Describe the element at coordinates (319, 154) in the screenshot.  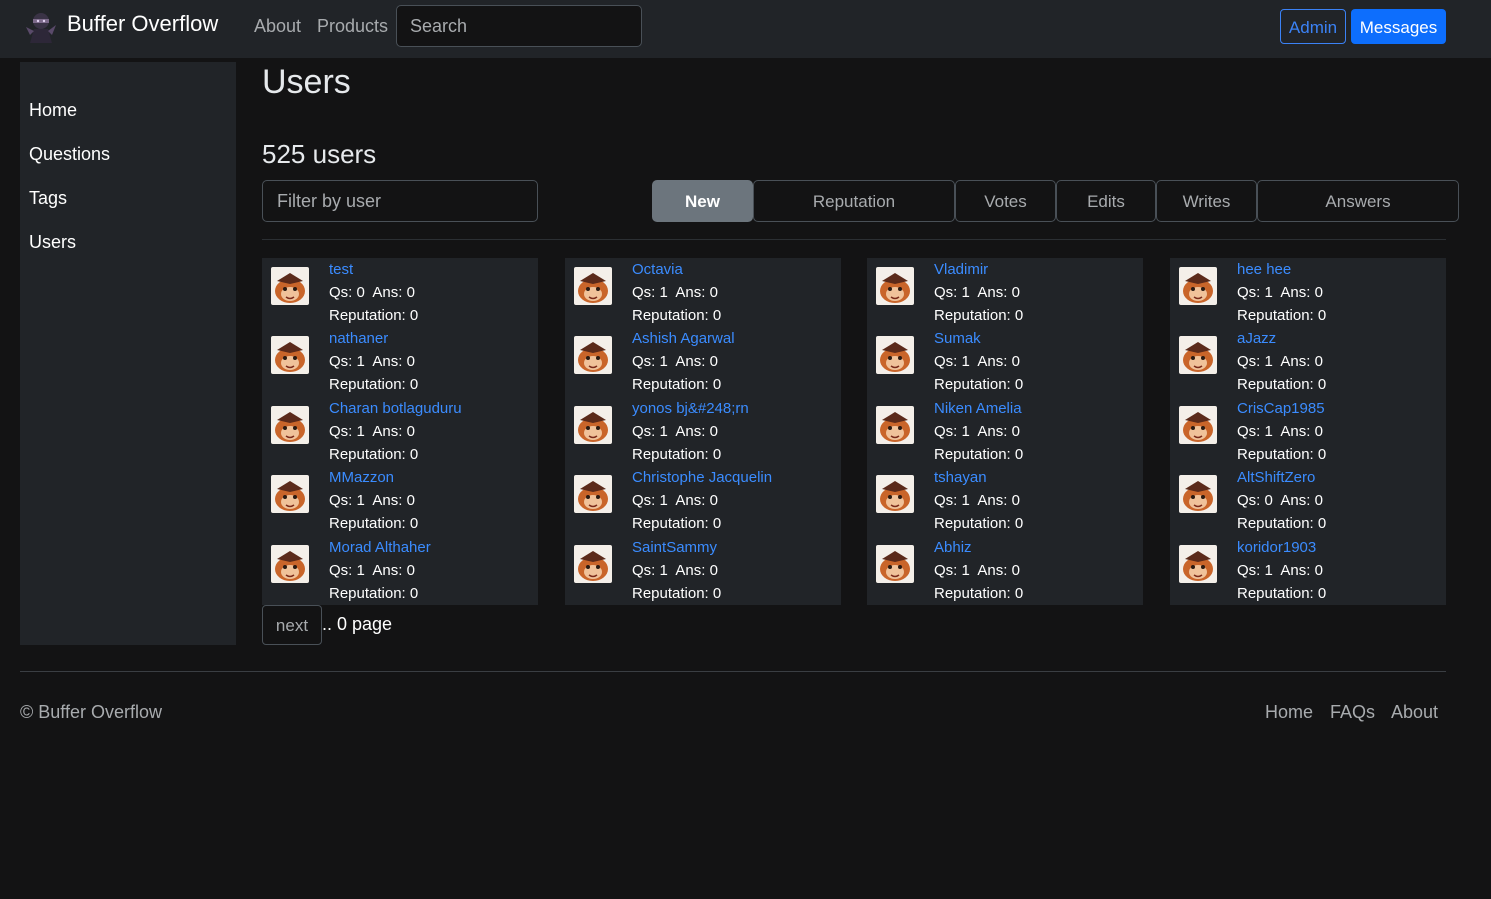
I see `user-count: 525 users` at that location.